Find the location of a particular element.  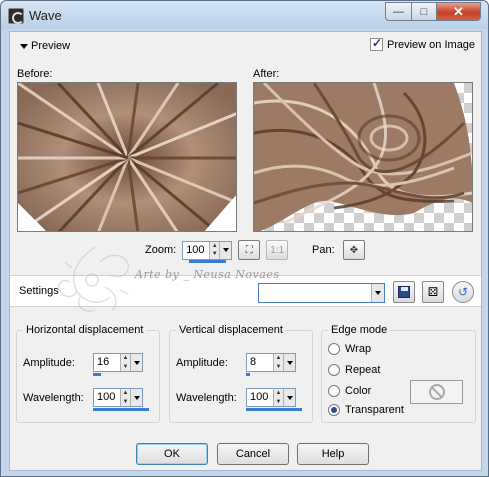

after-label: After: is located at coordinates (266, 74).